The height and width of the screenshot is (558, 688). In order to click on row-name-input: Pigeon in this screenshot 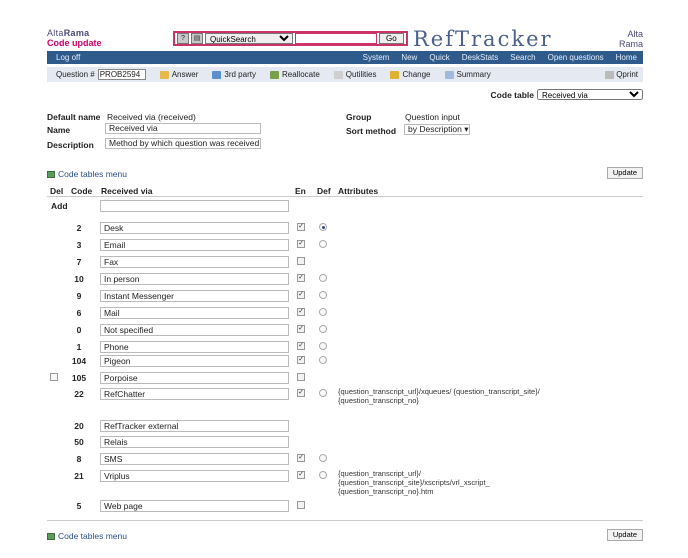, I will do `click(194, 361)`.